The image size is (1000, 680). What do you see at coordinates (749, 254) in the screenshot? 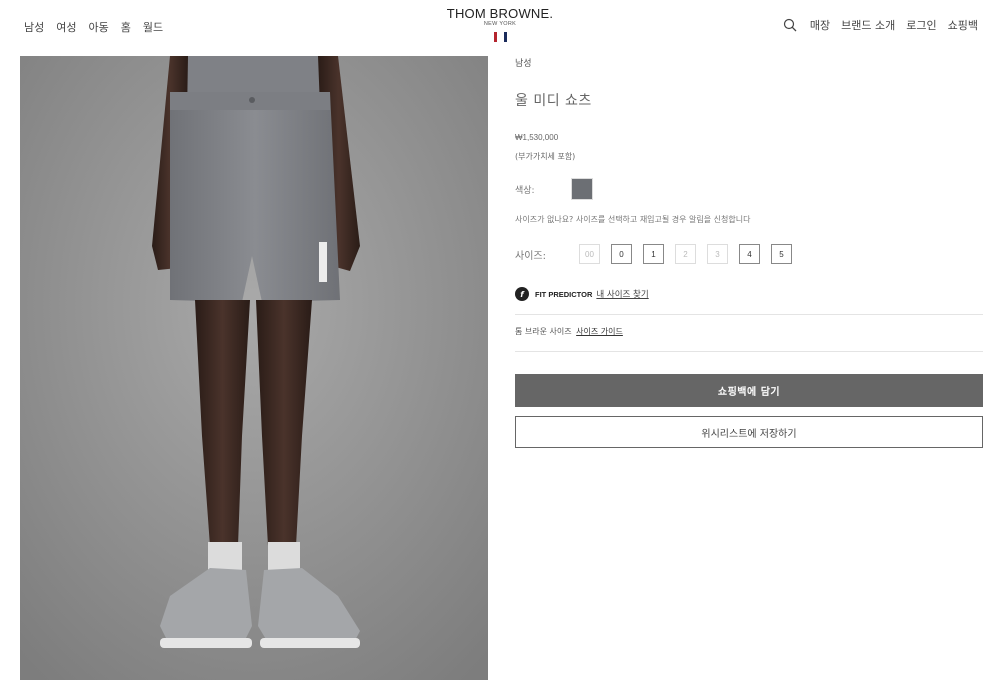
I see `size-option-4: 4` at bounding box center [749, 254].